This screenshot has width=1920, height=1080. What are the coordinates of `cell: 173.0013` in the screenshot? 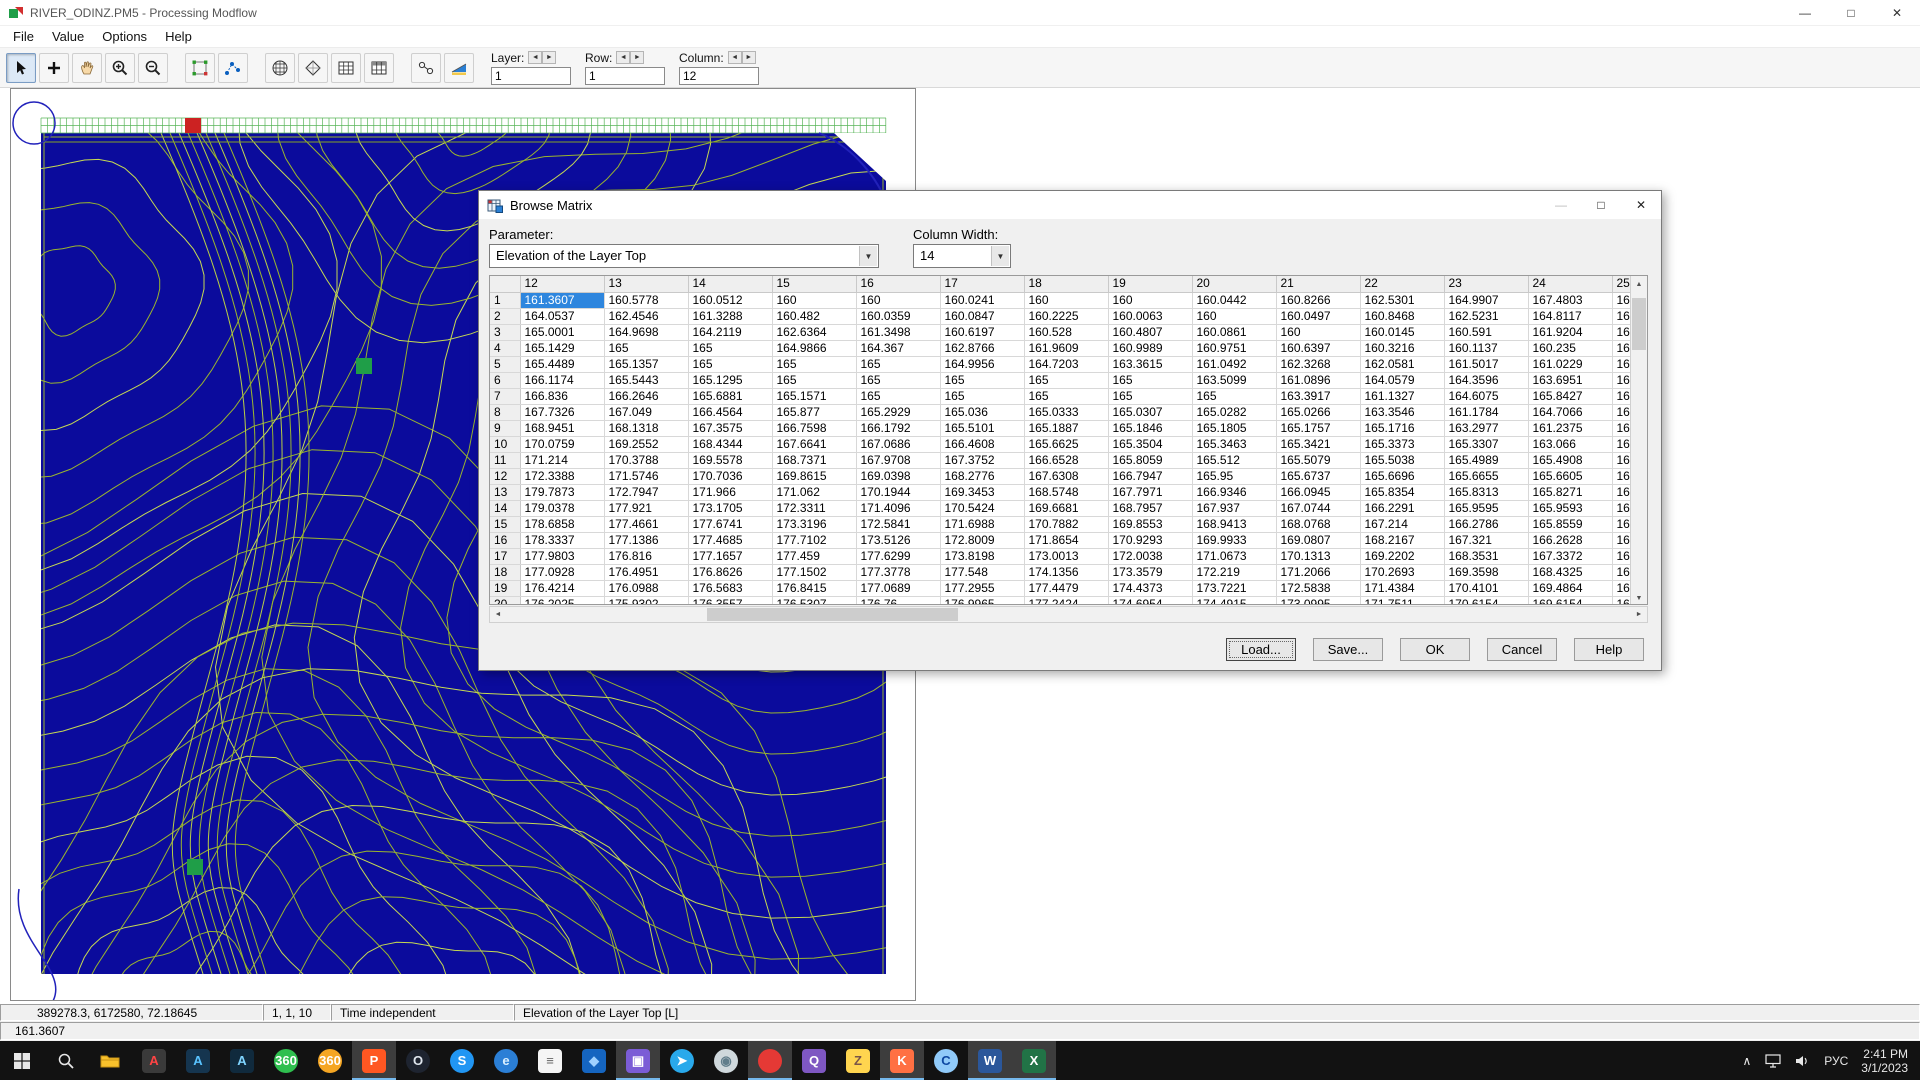 It's located at (1066, 556).